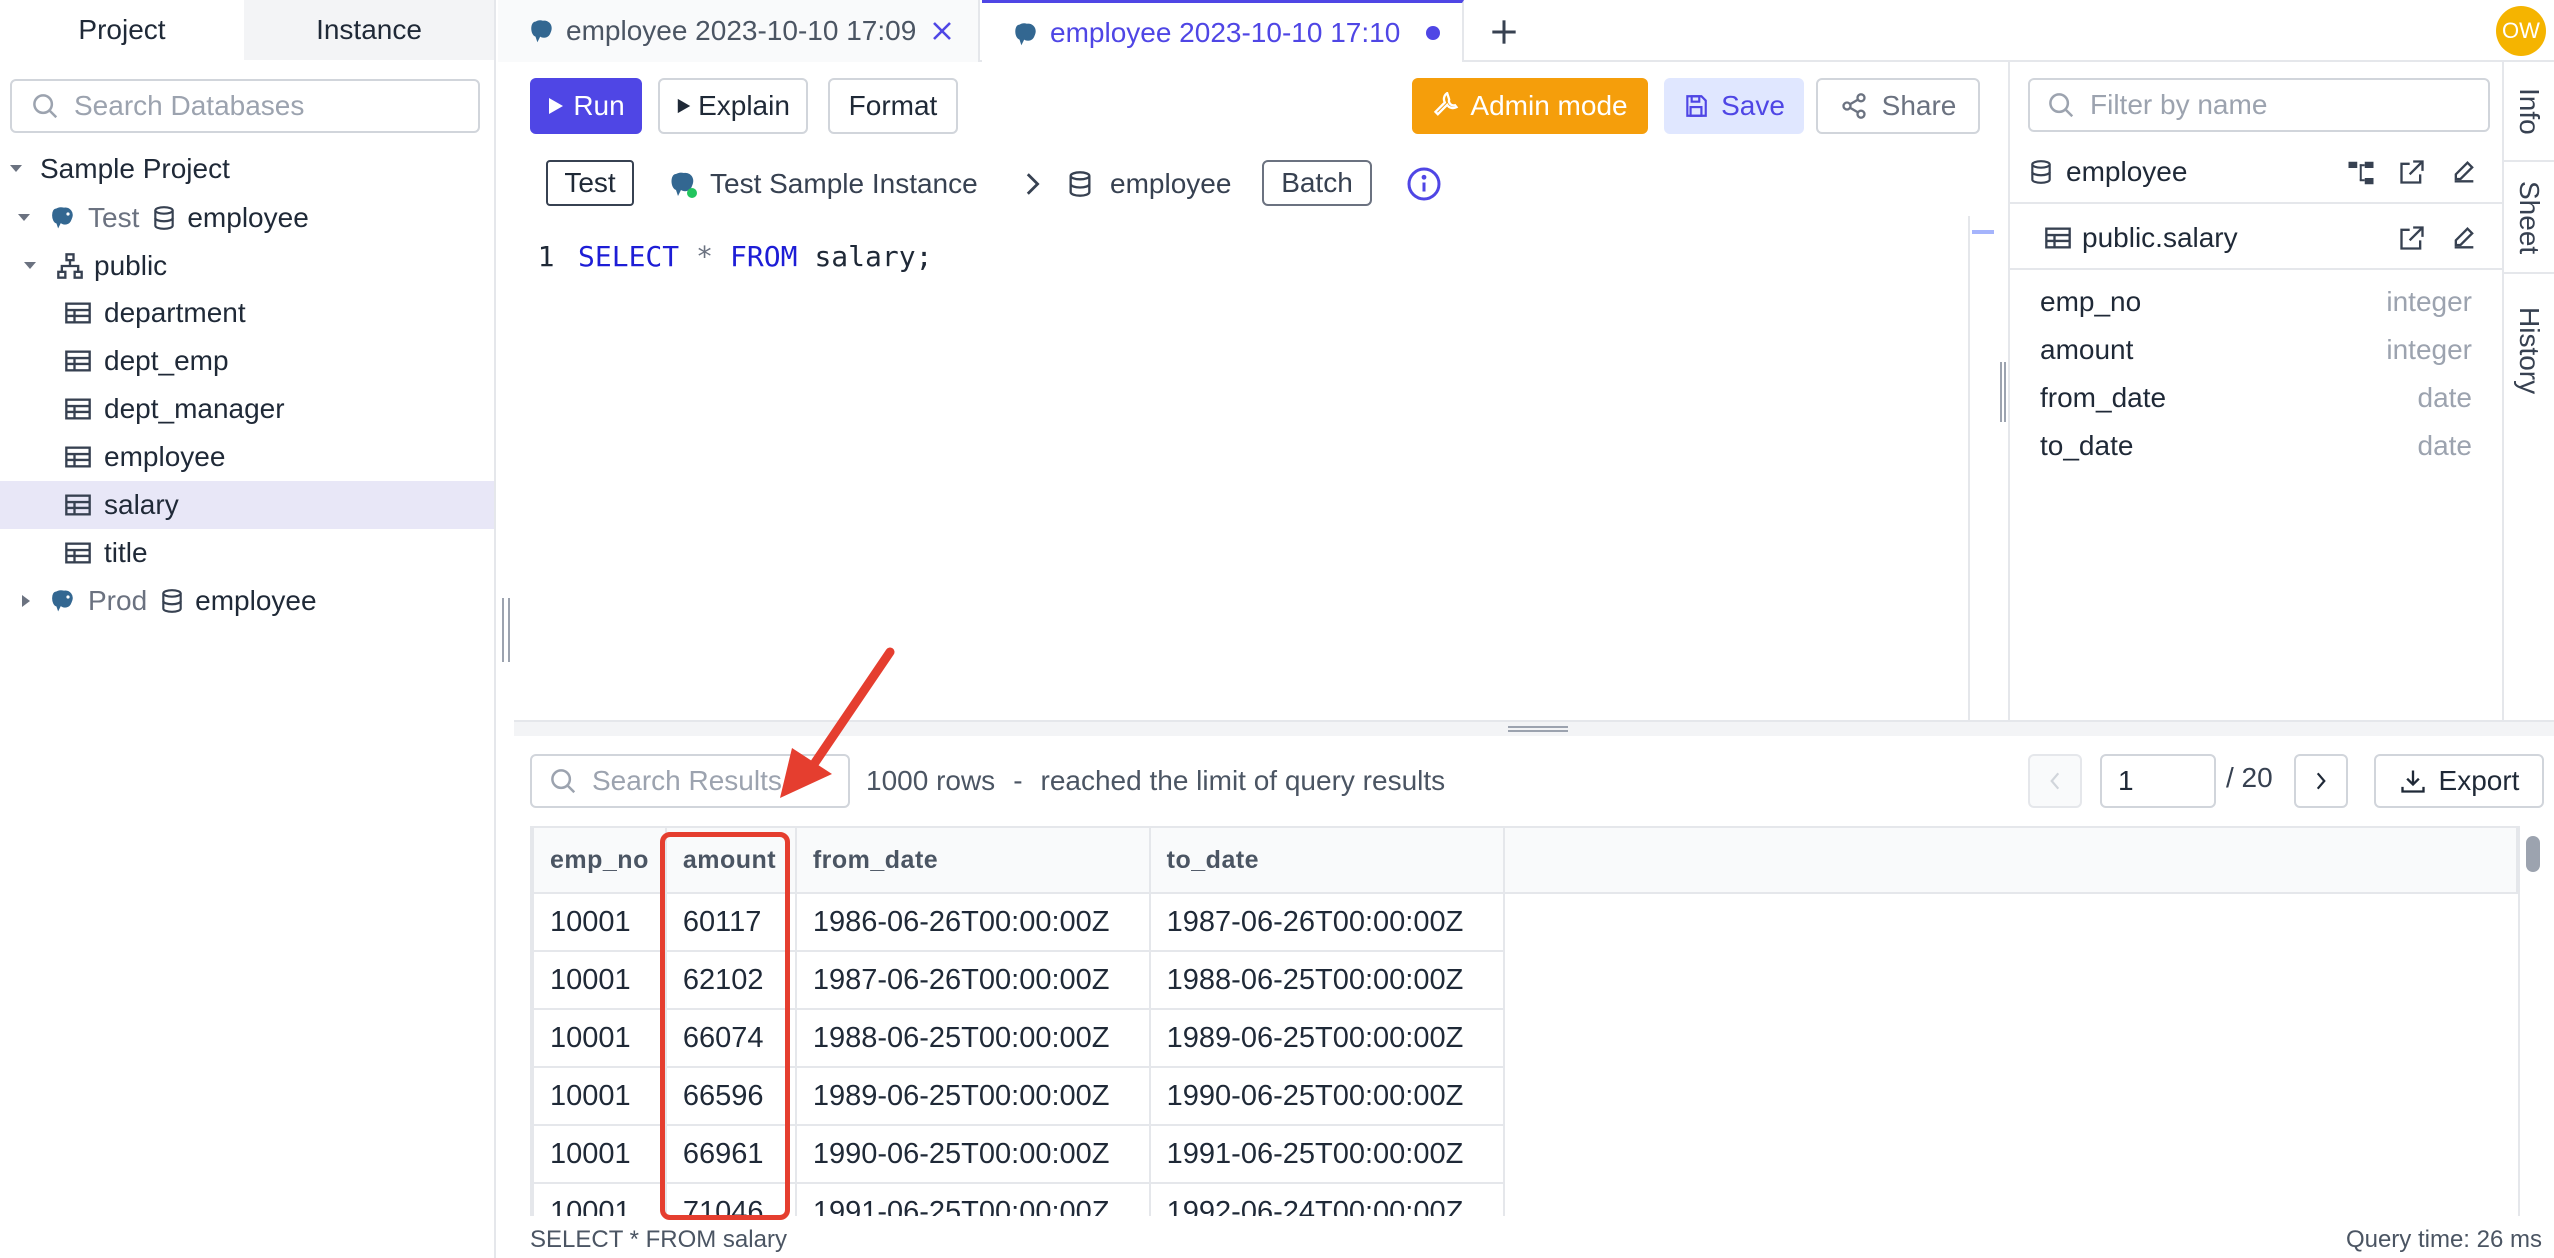  What do you see at coordinates (247, 313) in the screenshot?
I see `tree-table-department: department` at bounding box center [247, 313].